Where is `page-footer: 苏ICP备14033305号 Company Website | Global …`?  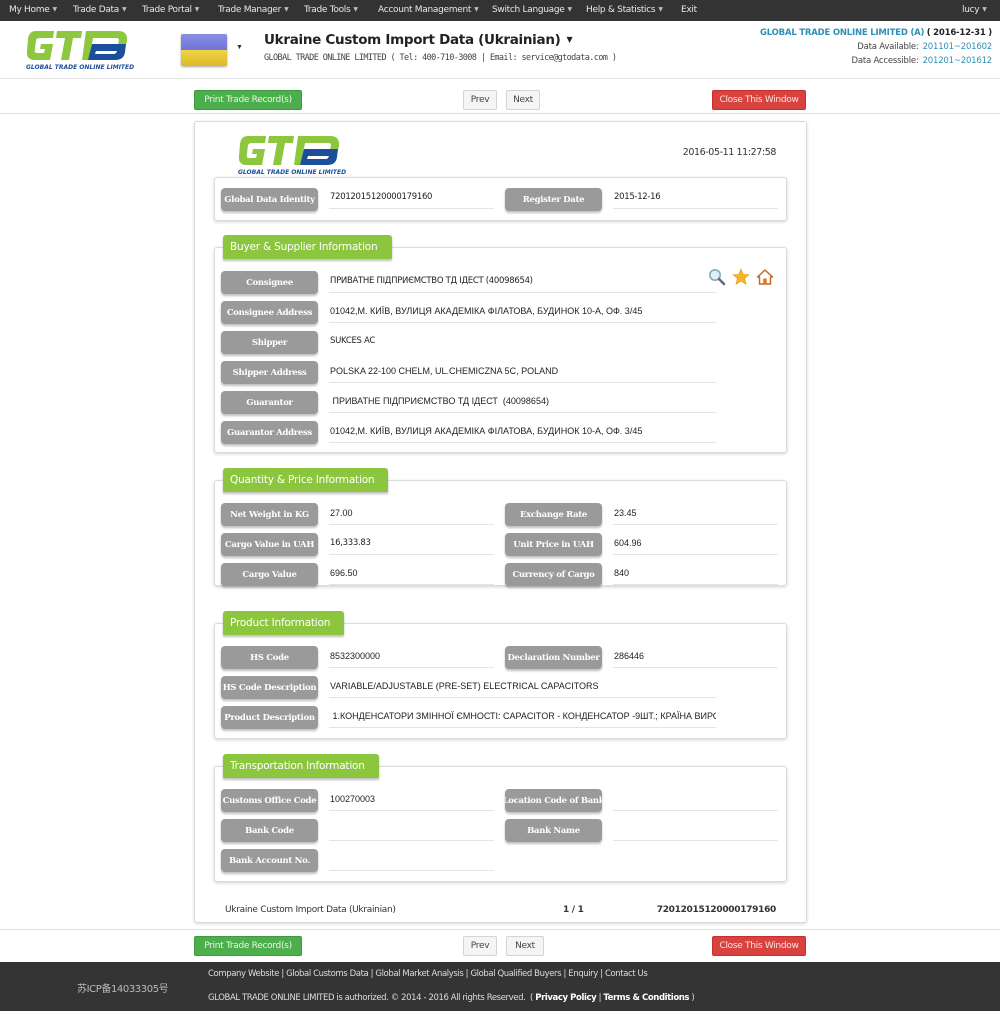
page-footer: 苏ICP备14033305号 Company Website | Global … is located at coordinates (500, 986).